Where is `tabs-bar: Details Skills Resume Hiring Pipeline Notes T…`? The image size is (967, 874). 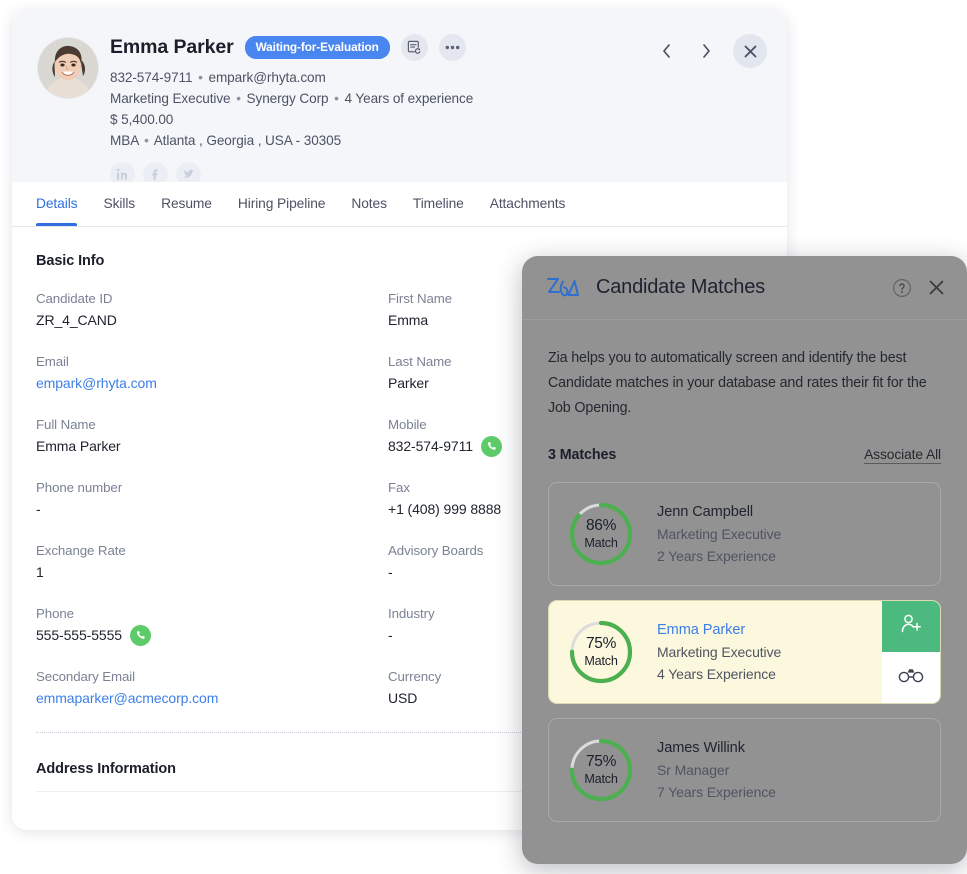
tabs-bar: Details Skills Resume Hiring Pipeline Notes T… is located at coordinates (399, 204).